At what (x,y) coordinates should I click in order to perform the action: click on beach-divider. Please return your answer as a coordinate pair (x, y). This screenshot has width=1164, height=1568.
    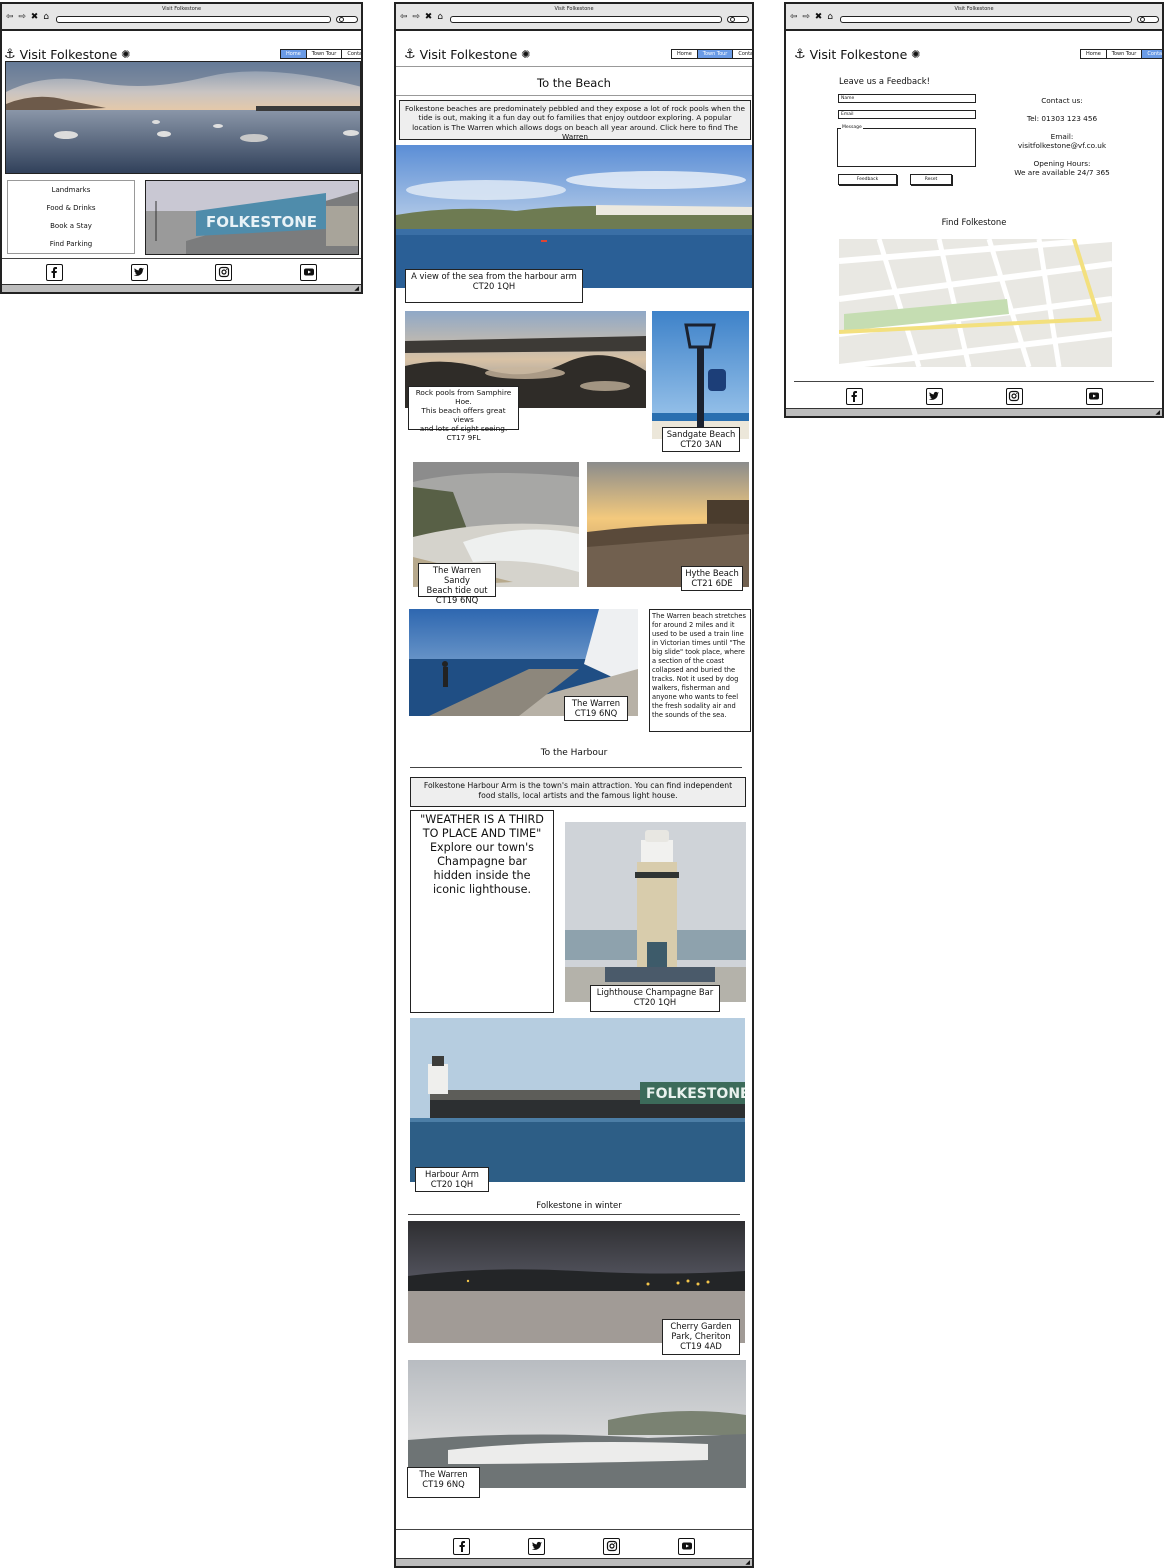
    Looking at the image, I should click on (574, 95).